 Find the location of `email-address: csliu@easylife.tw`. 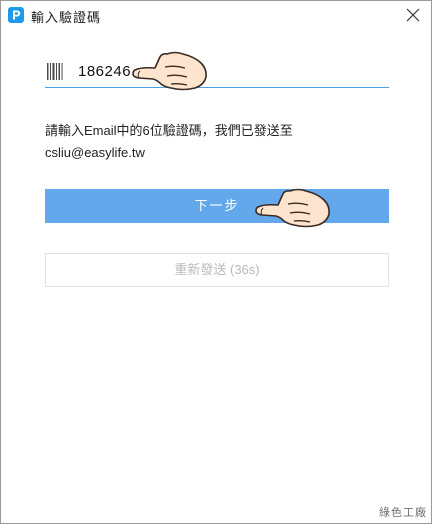

email-address: csliu@easylife.tw is located at coordinates (95, 152).